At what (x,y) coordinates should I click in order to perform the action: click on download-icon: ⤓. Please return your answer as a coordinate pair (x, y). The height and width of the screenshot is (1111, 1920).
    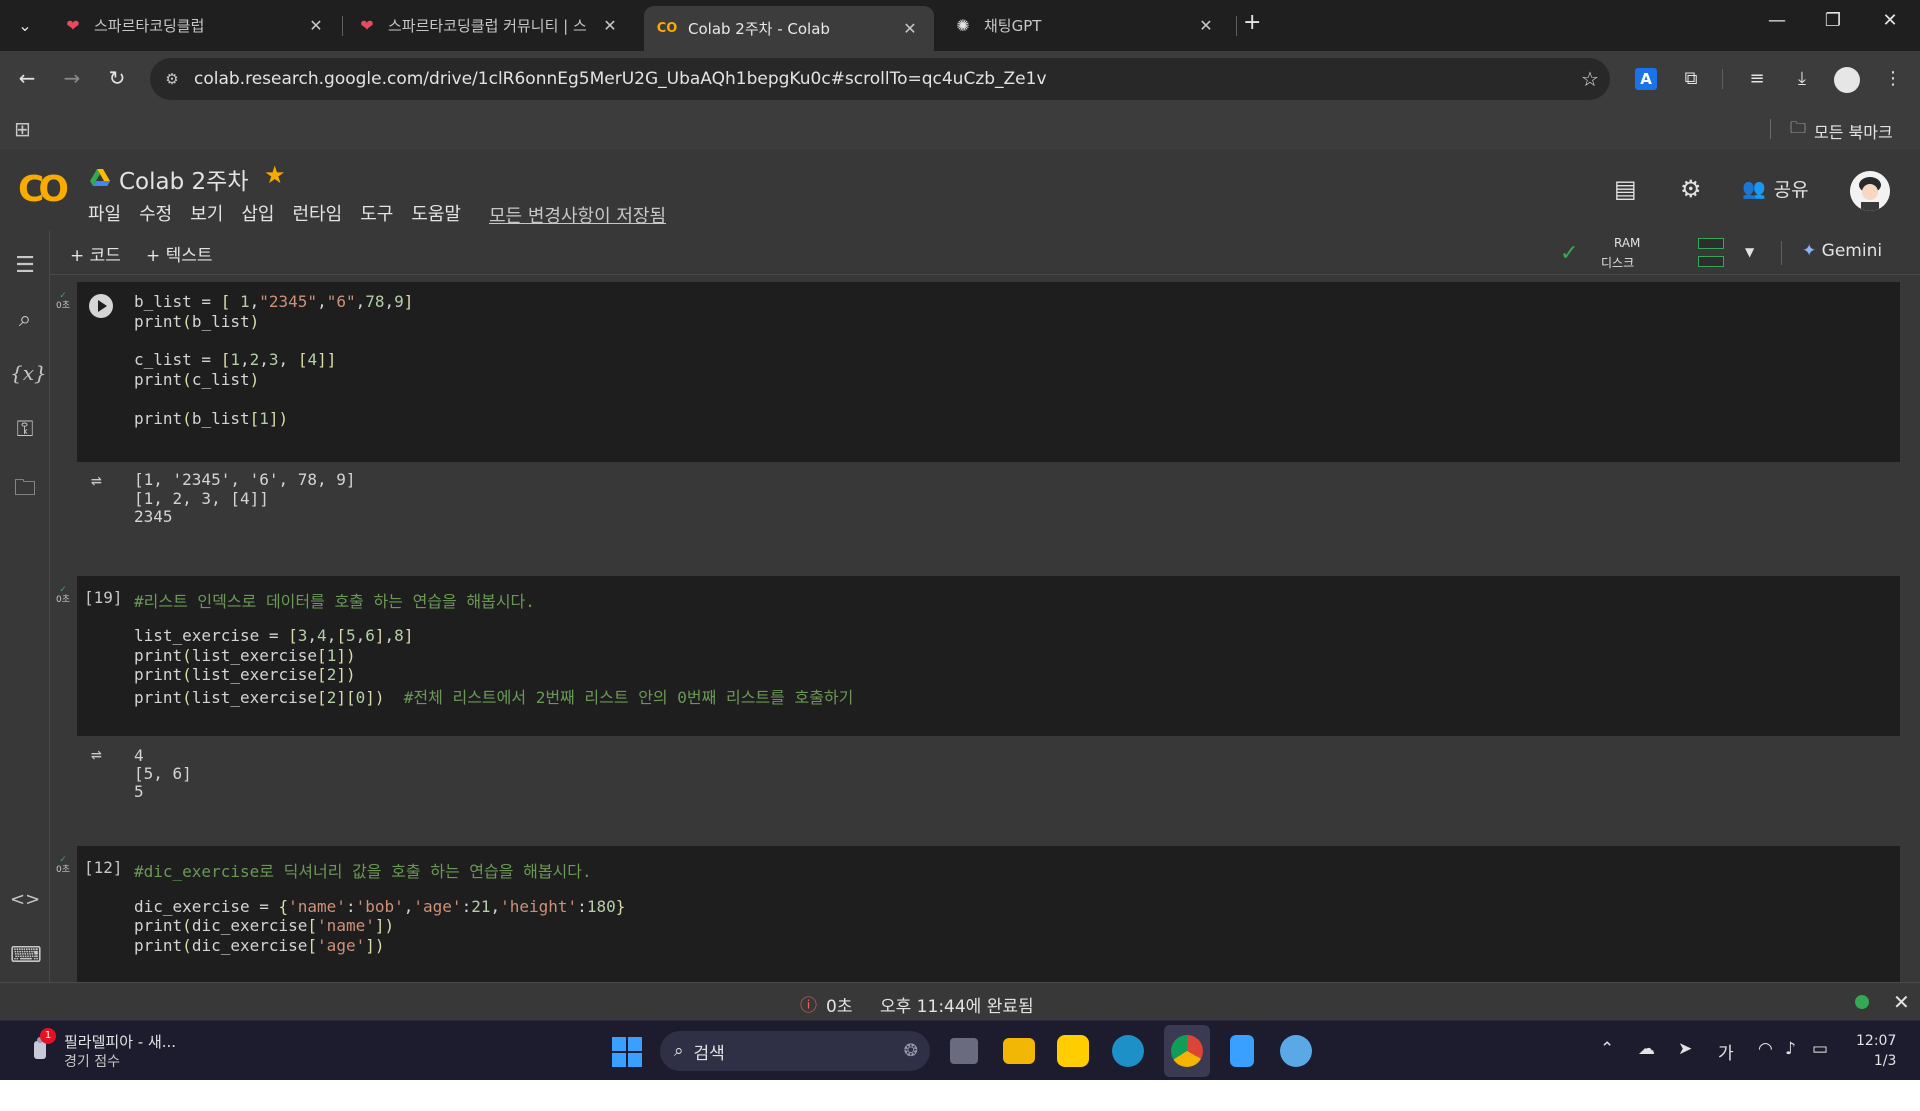
    Looking at the image, I should click on (1802, 79).